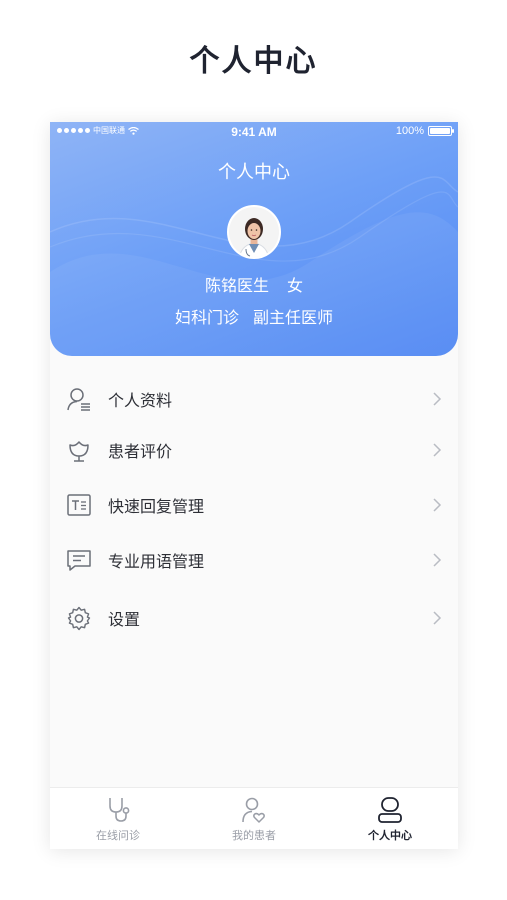 This screenshot has width=507, height=900. I want to click on text-template-icon, so click(79, 505).